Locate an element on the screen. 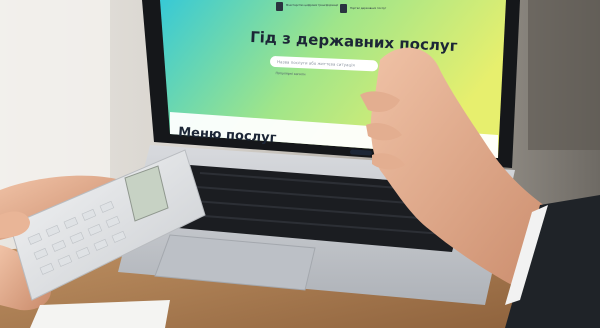 The image size is (600, 328). window-light is located at coordinates (55, 100).